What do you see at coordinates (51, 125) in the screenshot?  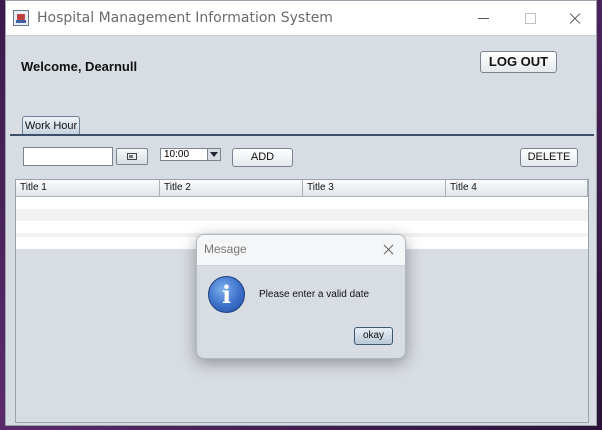 I see `tab-work-hour: Work Hour` at bounding box center [51, 125].